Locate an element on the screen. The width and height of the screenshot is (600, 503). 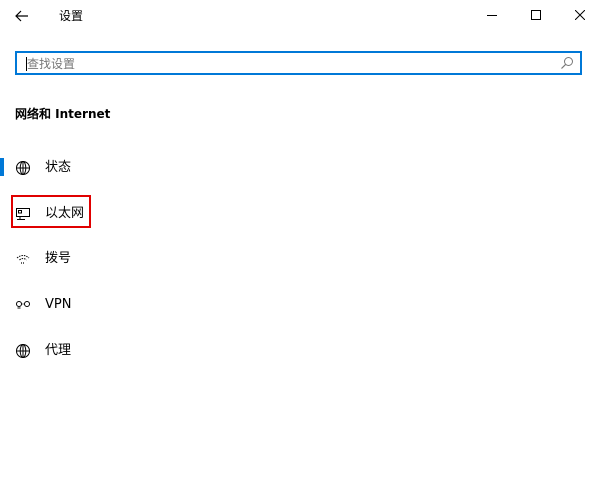
dialup-icon is located at coordinates (23, 259).